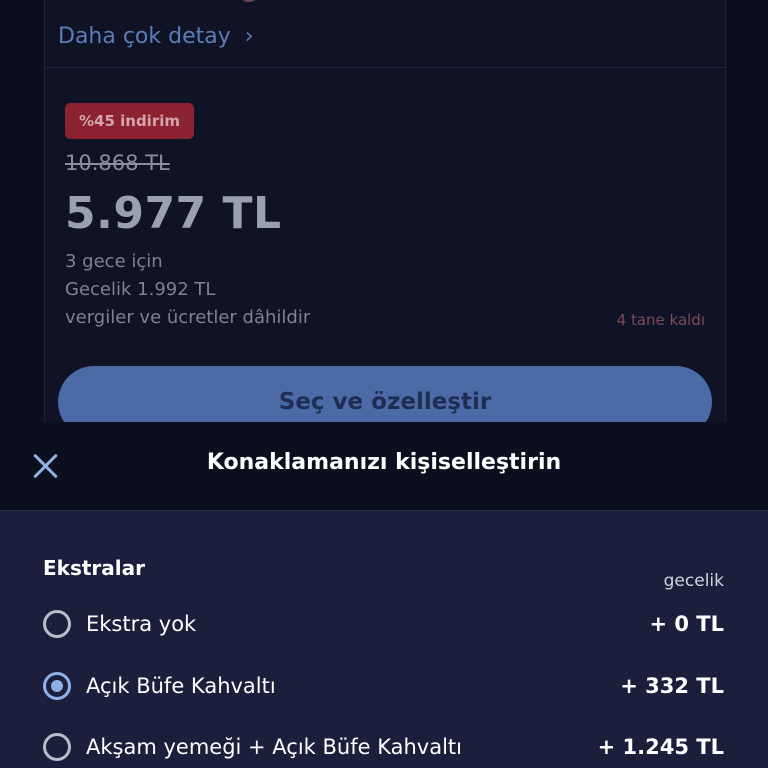 The height and width of the screenshot is (768, 768). What do you see at coordinates (249, 36) in the screenshot?
I see `chevron-right-icon: ›` at bounding box center [249, 36].